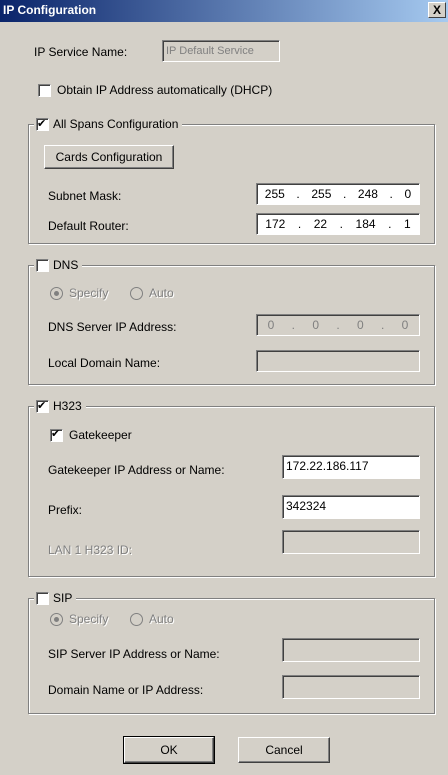 The width and height of the screenshot is (448, 775). What do you see at coordinates (338, 224) in the screenshot?
I see `default-router-field: 172. 22. 184. 1` at bounding box center [338, 224].